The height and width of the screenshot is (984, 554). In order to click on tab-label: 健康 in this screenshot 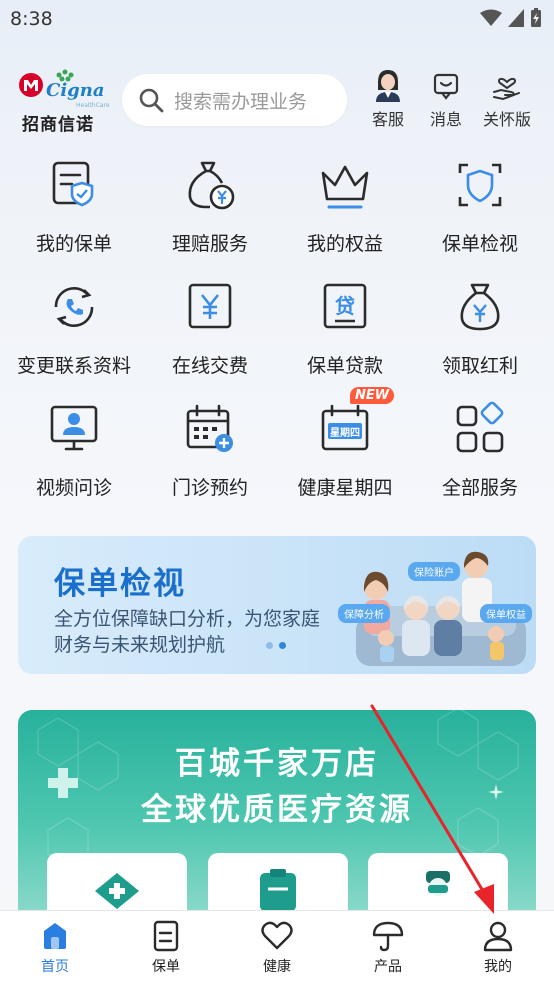, I will do `click(277, 967)`.